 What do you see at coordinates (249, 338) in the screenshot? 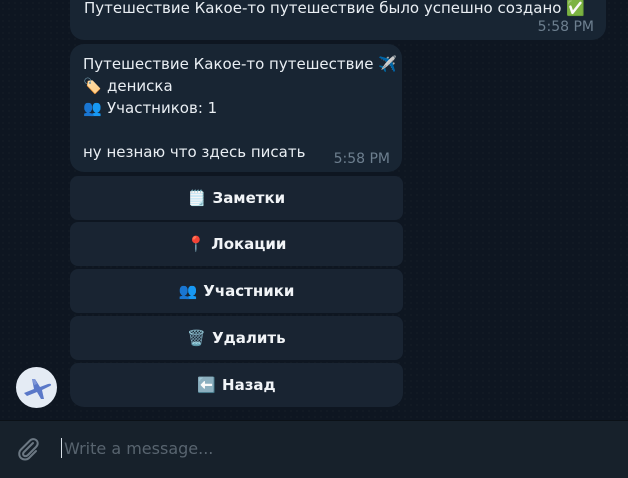
I see `delete-button-label: Удалить` at bounding box center [249, 338].